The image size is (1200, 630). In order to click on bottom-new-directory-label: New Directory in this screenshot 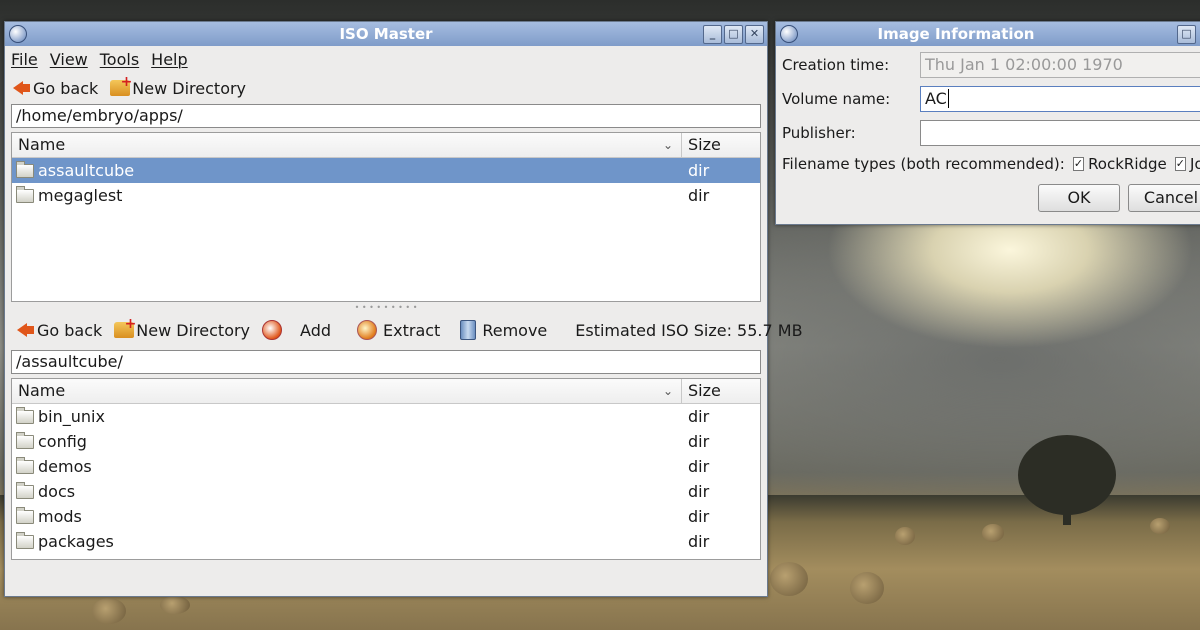, I will do `click(193, 330)`.